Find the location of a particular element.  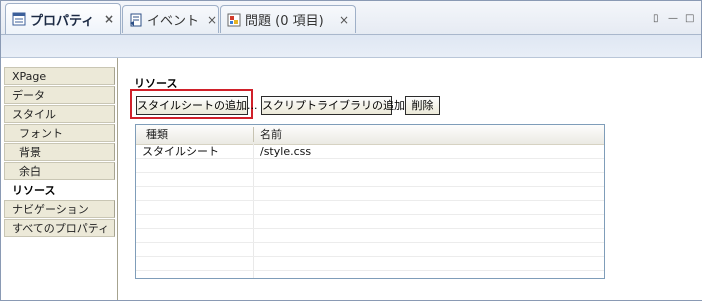

title-band is located at coordinates (351, 46).